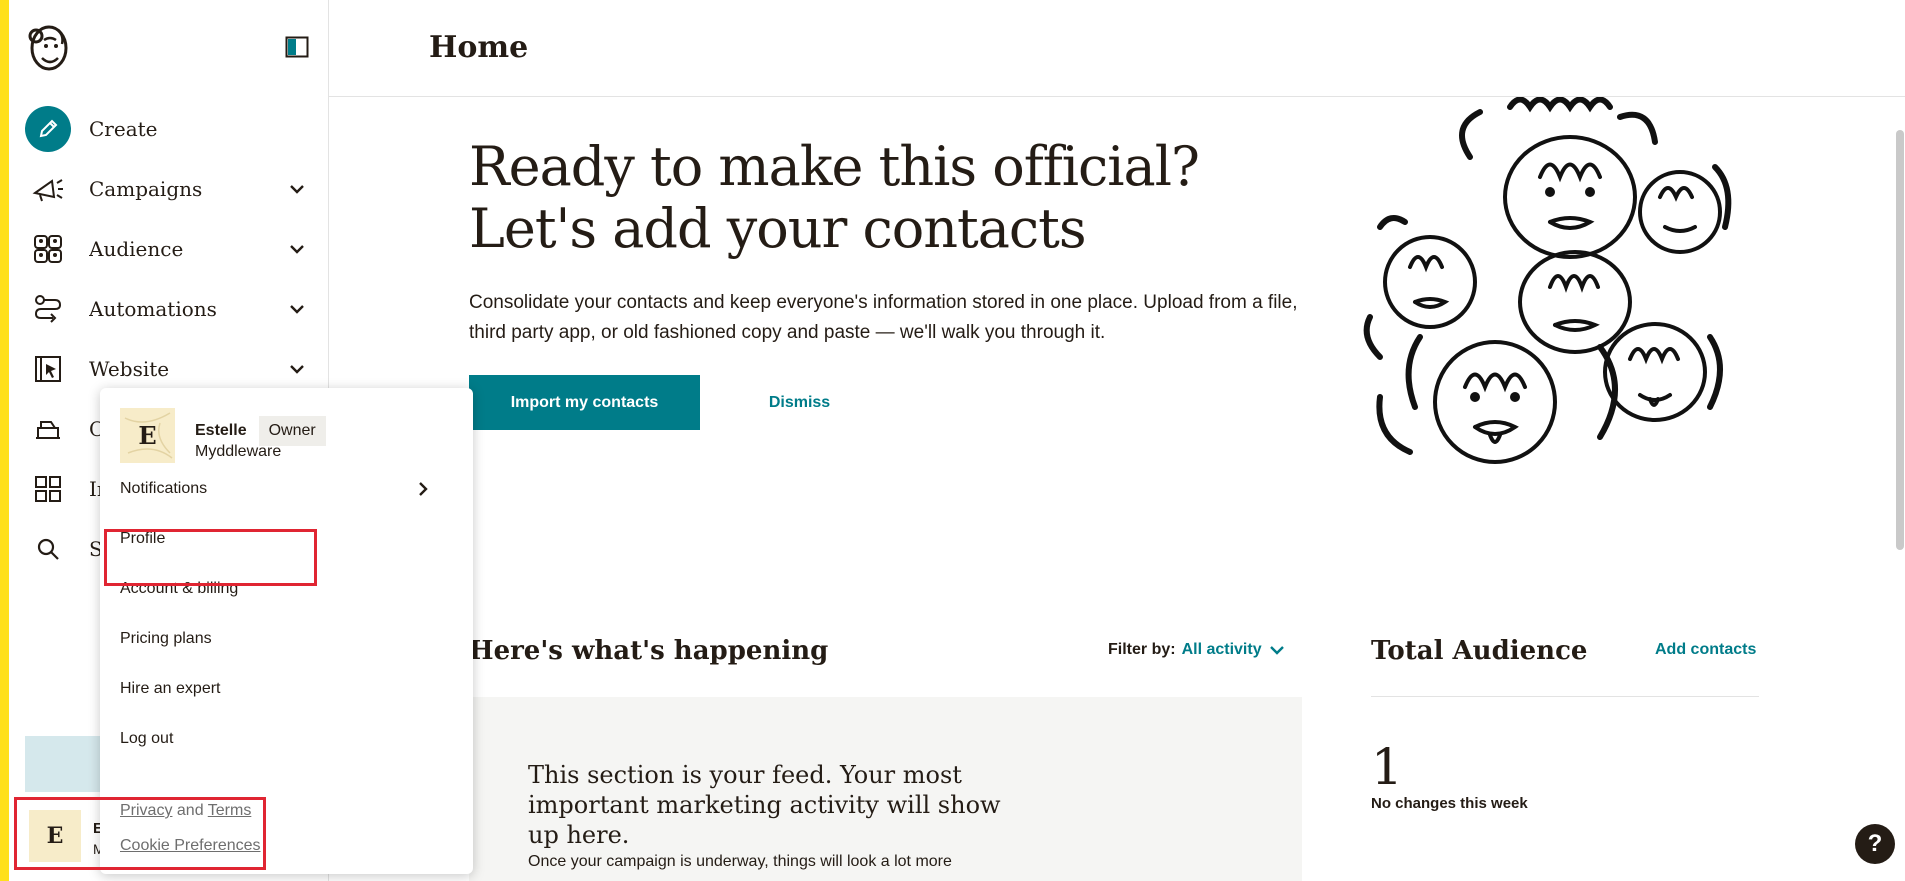  What do you see at coordinates (173, 369) in the screenshot?
I see `sidebar-item-website: Website` at bounding box center [173, 369].